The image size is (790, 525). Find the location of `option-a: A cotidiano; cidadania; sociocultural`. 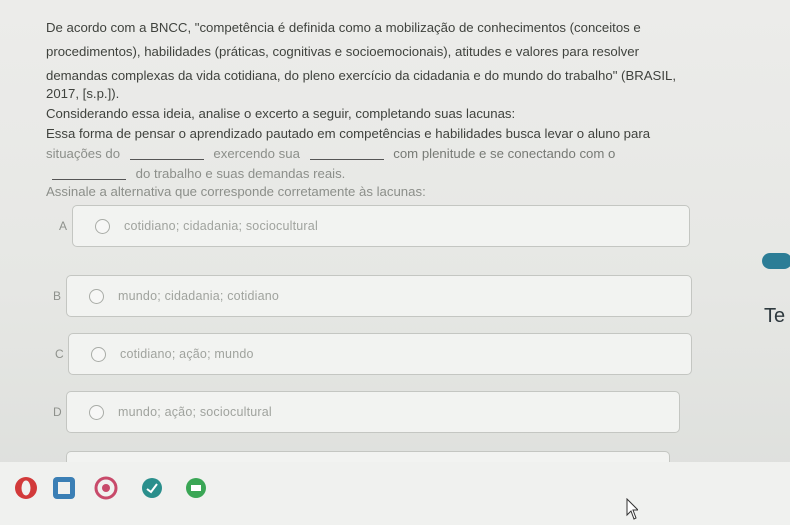

option-a: A cotidiano; cidadania; sociocultural is located at coordinates (374, 226).